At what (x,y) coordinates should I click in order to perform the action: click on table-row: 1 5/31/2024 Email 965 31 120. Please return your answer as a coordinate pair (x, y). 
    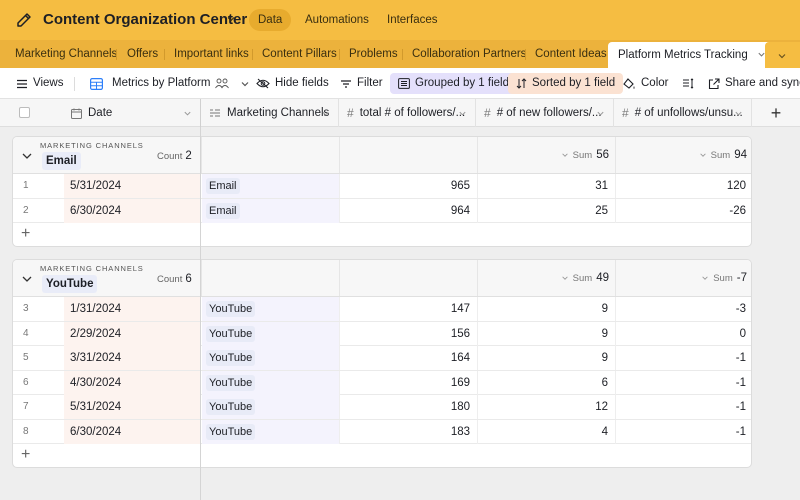
    Looking at the image, I should click on (382, 186).